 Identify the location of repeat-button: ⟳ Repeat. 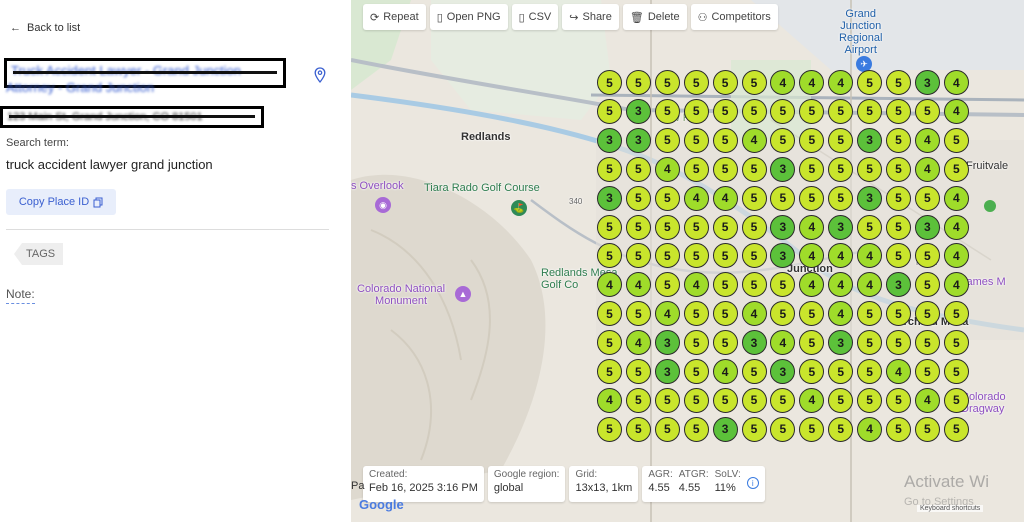
(394, 17).